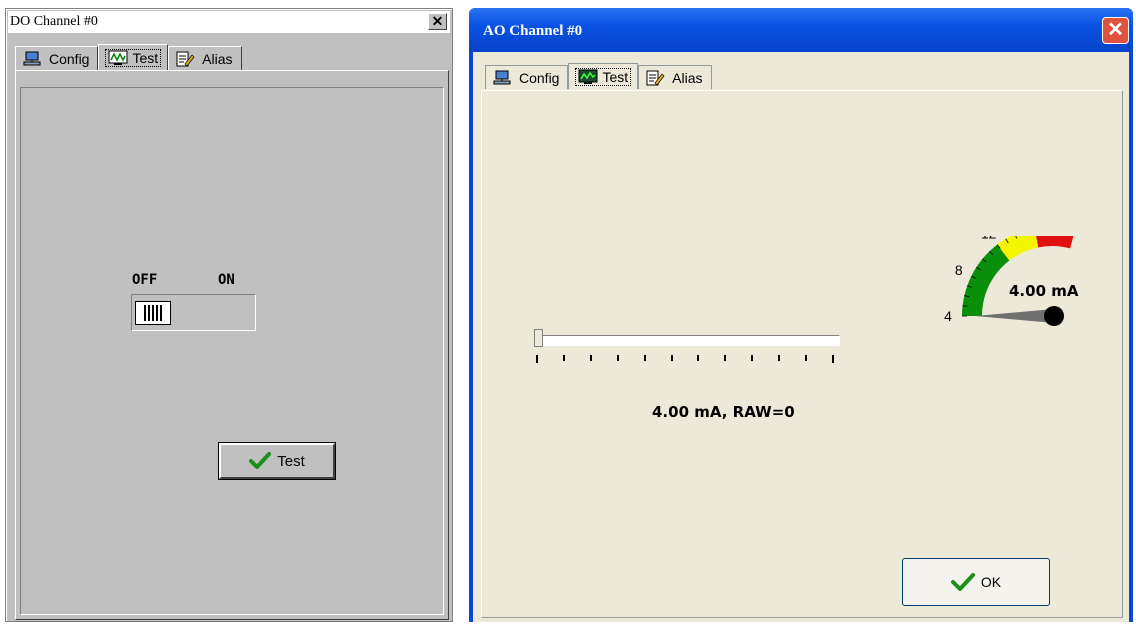 This screenshot has width=1136, height=624. What do you see at coordinates (989, 238) in the screenshot?
I see `gauge-scale-label: 12` at bounding box center [989, 238].